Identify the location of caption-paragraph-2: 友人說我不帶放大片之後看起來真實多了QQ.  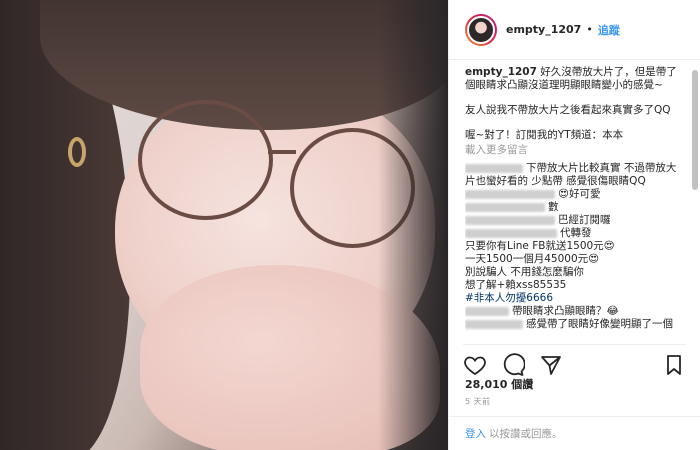
(568, 110).